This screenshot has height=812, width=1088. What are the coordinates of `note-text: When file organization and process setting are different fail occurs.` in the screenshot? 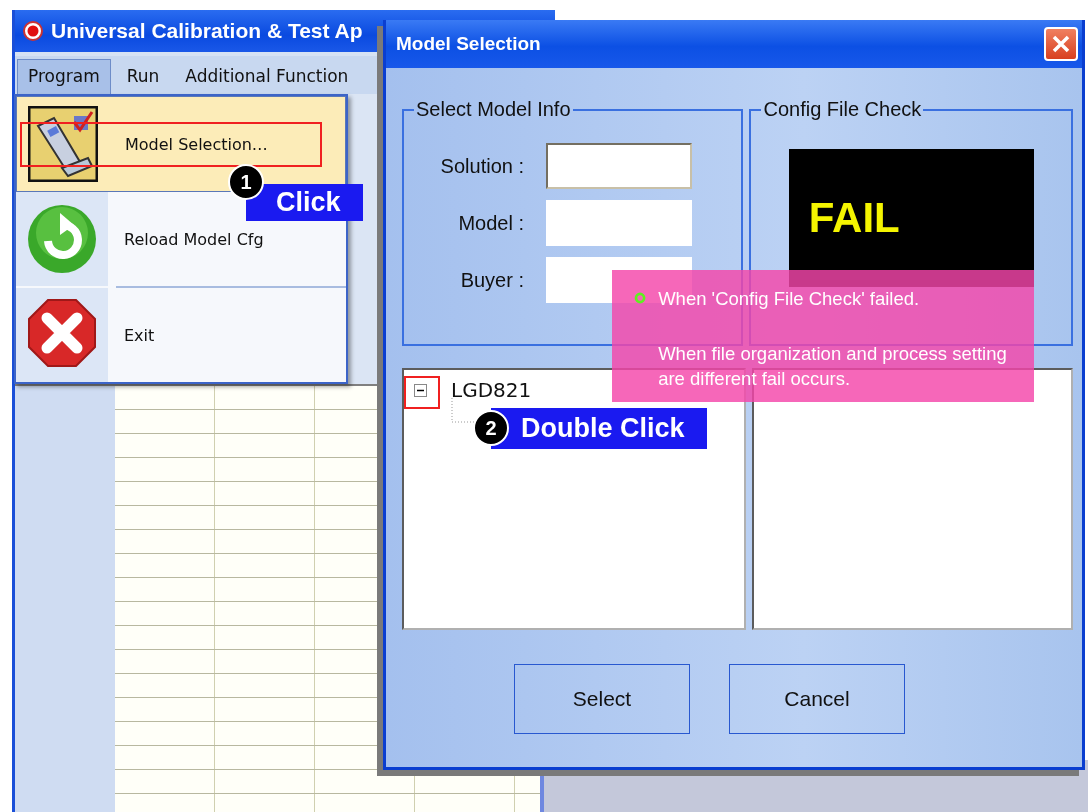 It's located at (833, 366).